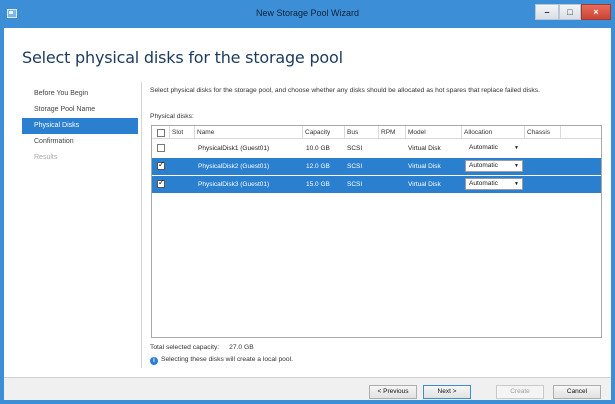  I want to click on info-icon: i, so click(154, 361).